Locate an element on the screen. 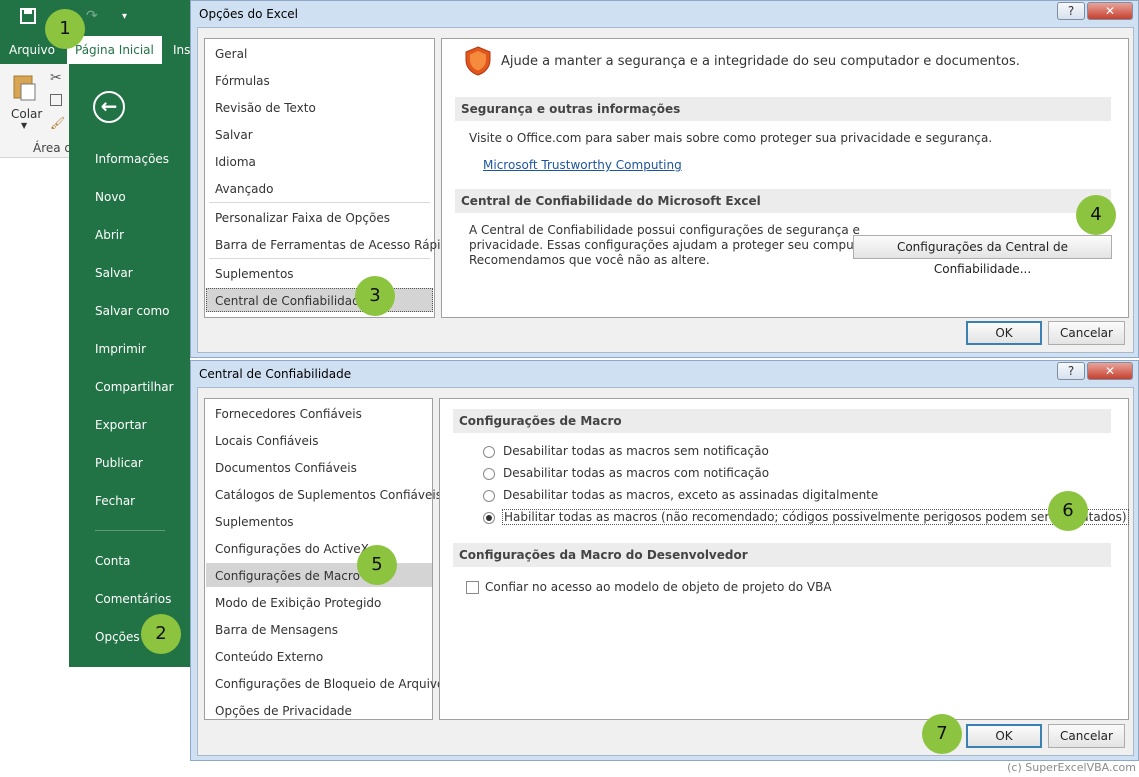  backstage-item-imprimir: Imprimir is located at coordinates (120, 349).